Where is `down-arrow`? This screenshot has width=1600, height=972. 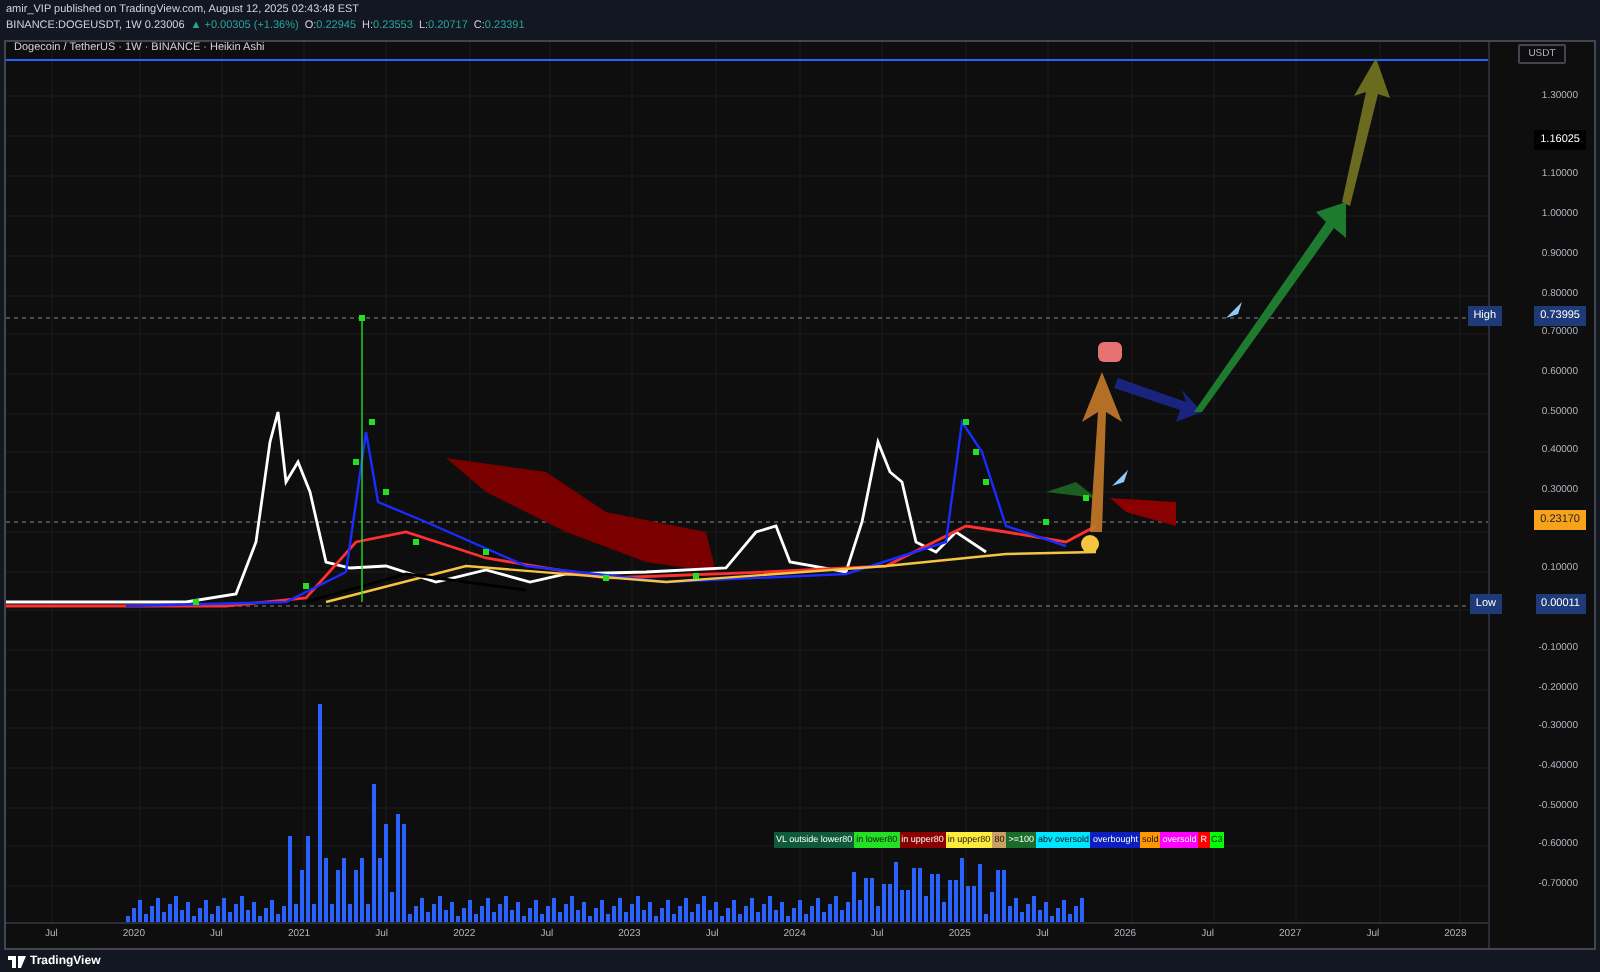
down-arrow is located at coordinates (1158, 400).